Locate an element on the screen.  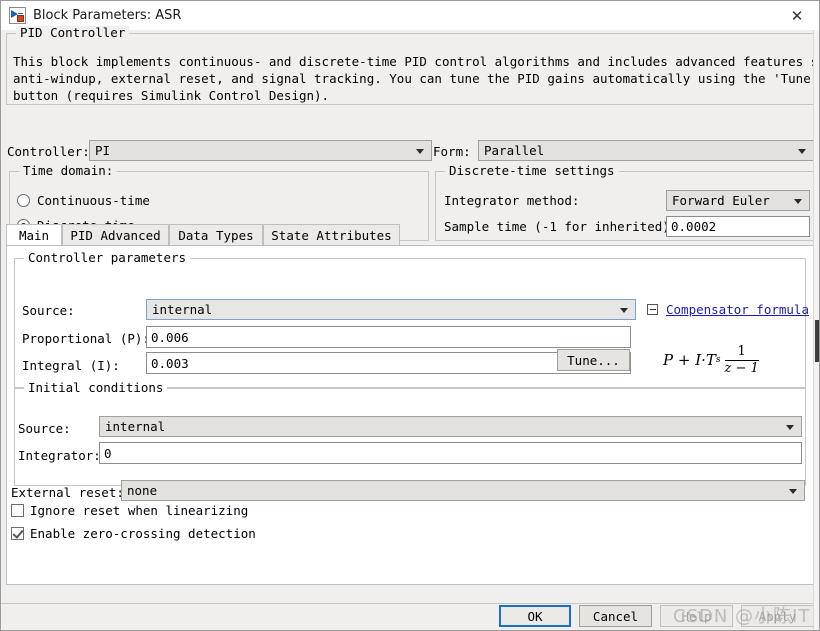
cancel-button: Cancel is located at coordinates (615, 616).